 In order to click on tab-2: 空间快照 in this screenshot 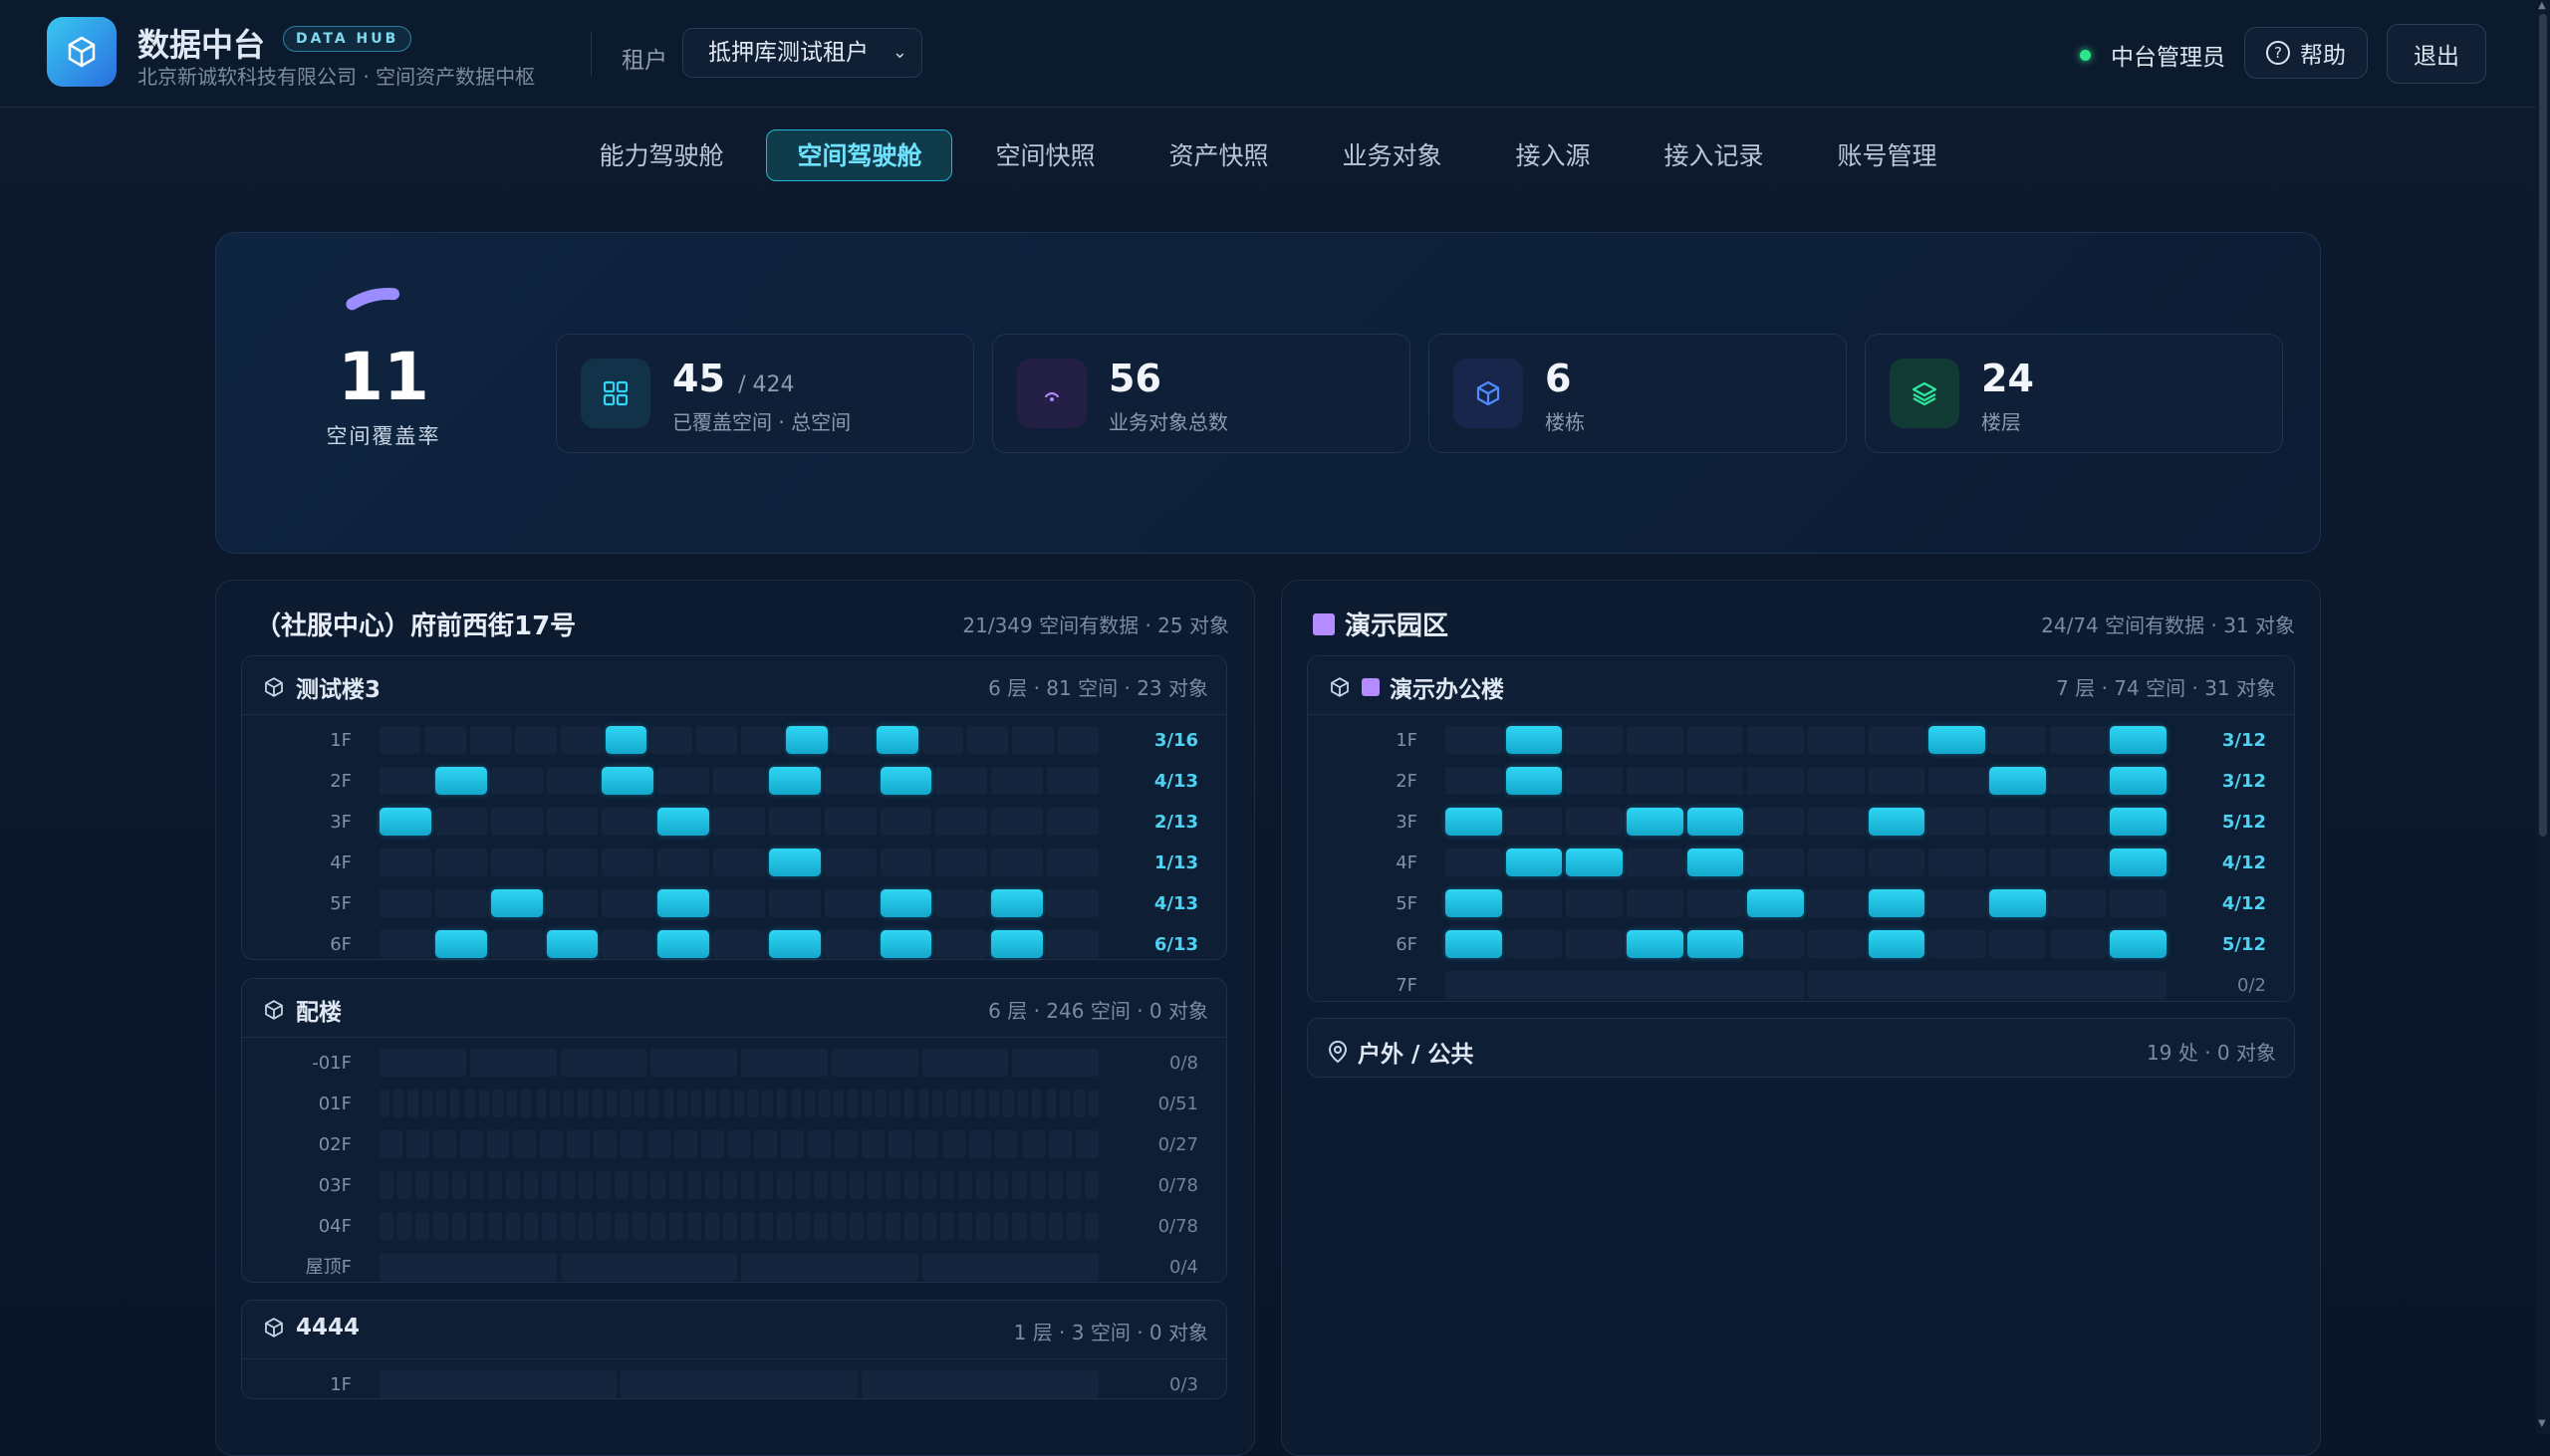, I will do `click(1045, 155)`.